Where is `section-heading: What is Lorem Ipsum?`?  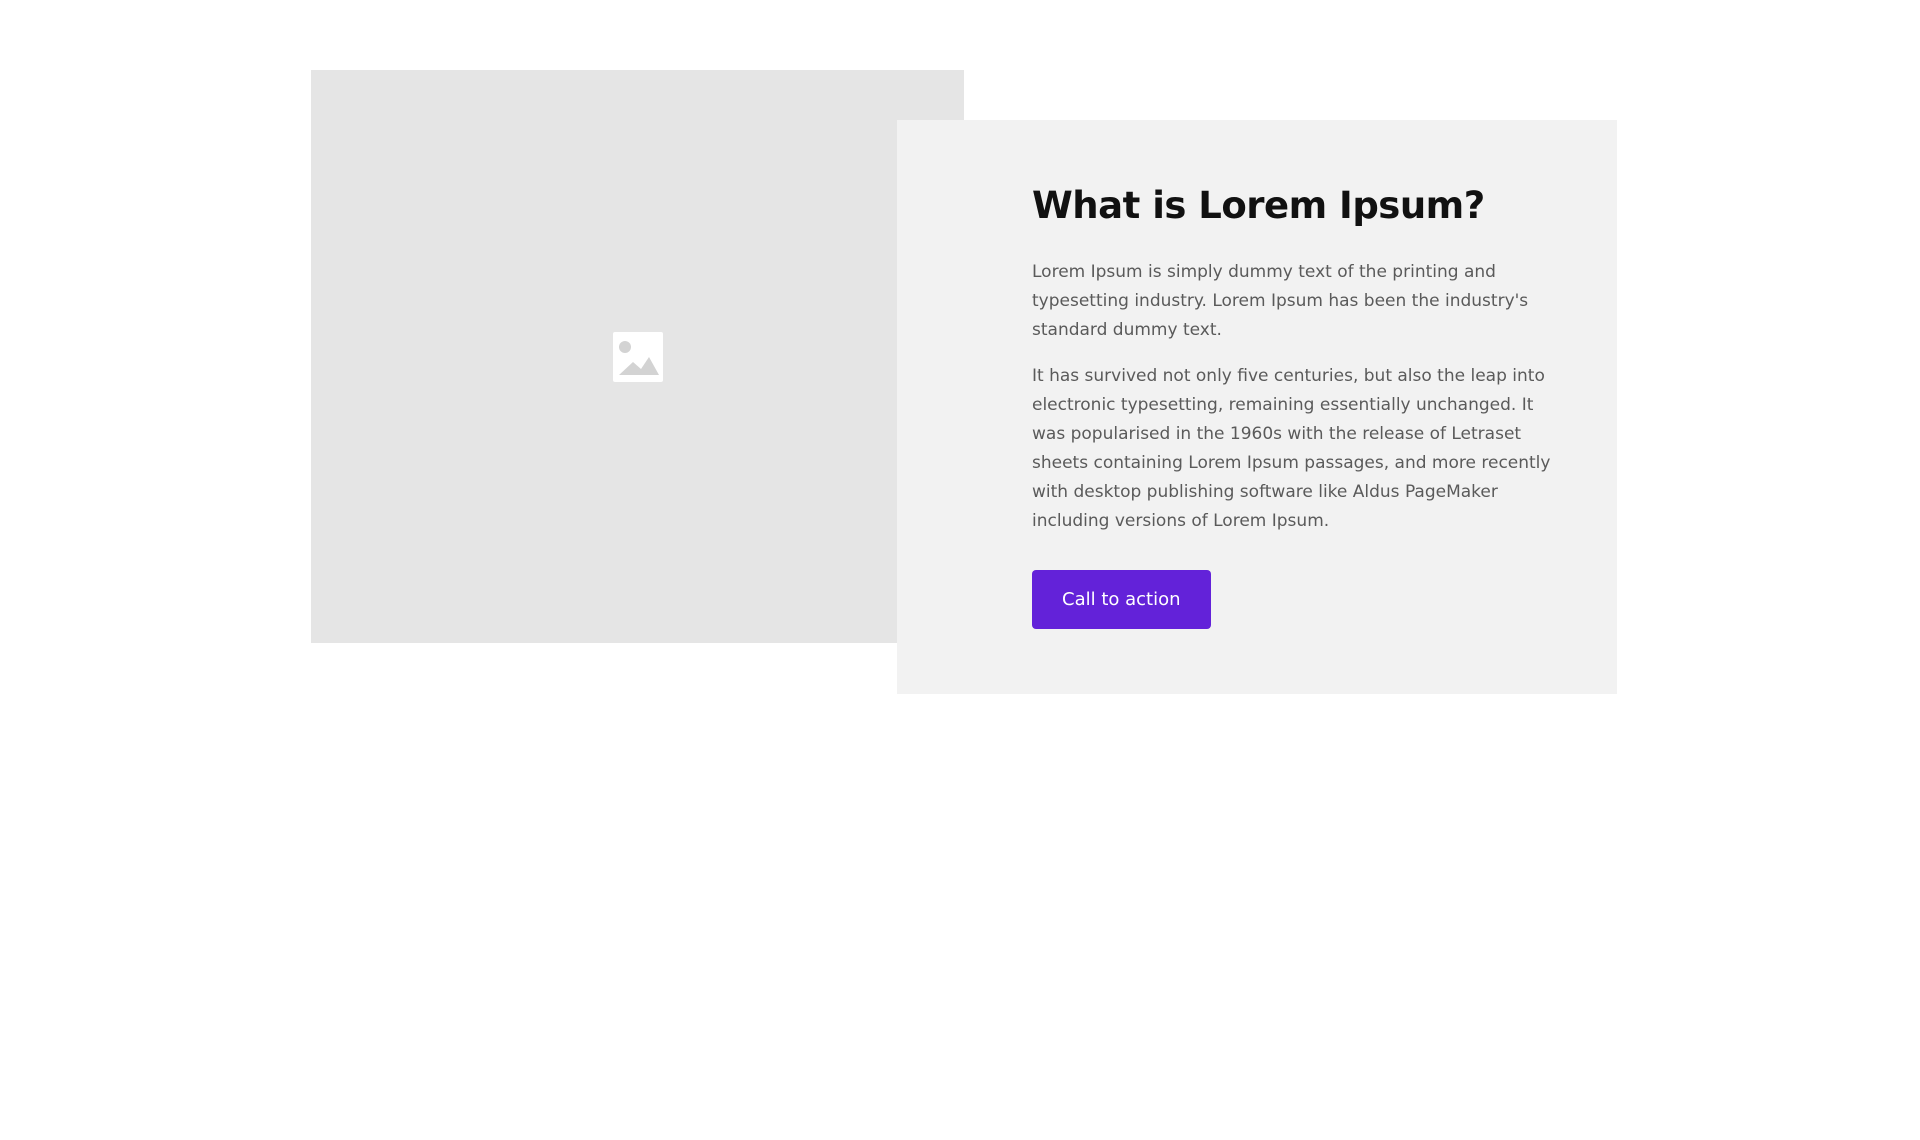
section-heading: What is Lorem Ipsum? is located at coordinates (1258, 205).